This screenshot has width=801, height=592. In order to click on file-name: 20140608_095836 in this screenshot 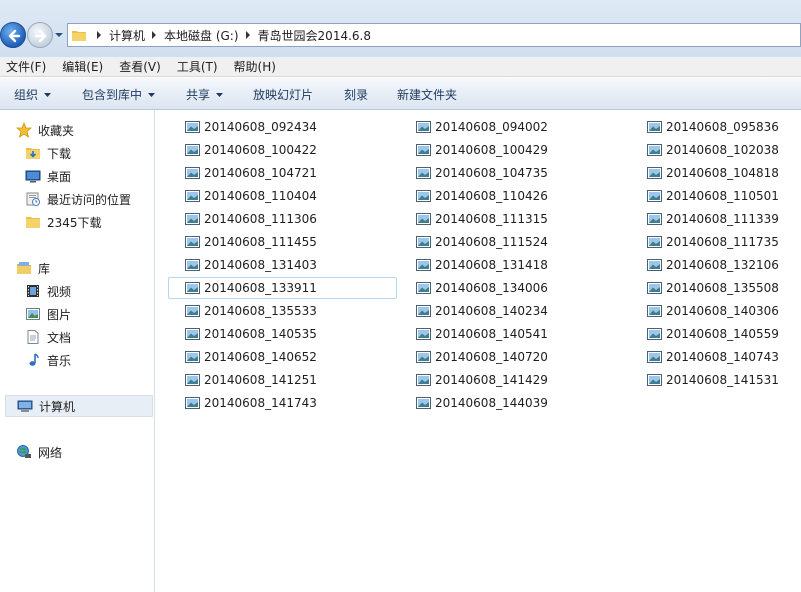, I will do `click(722, 127)`.